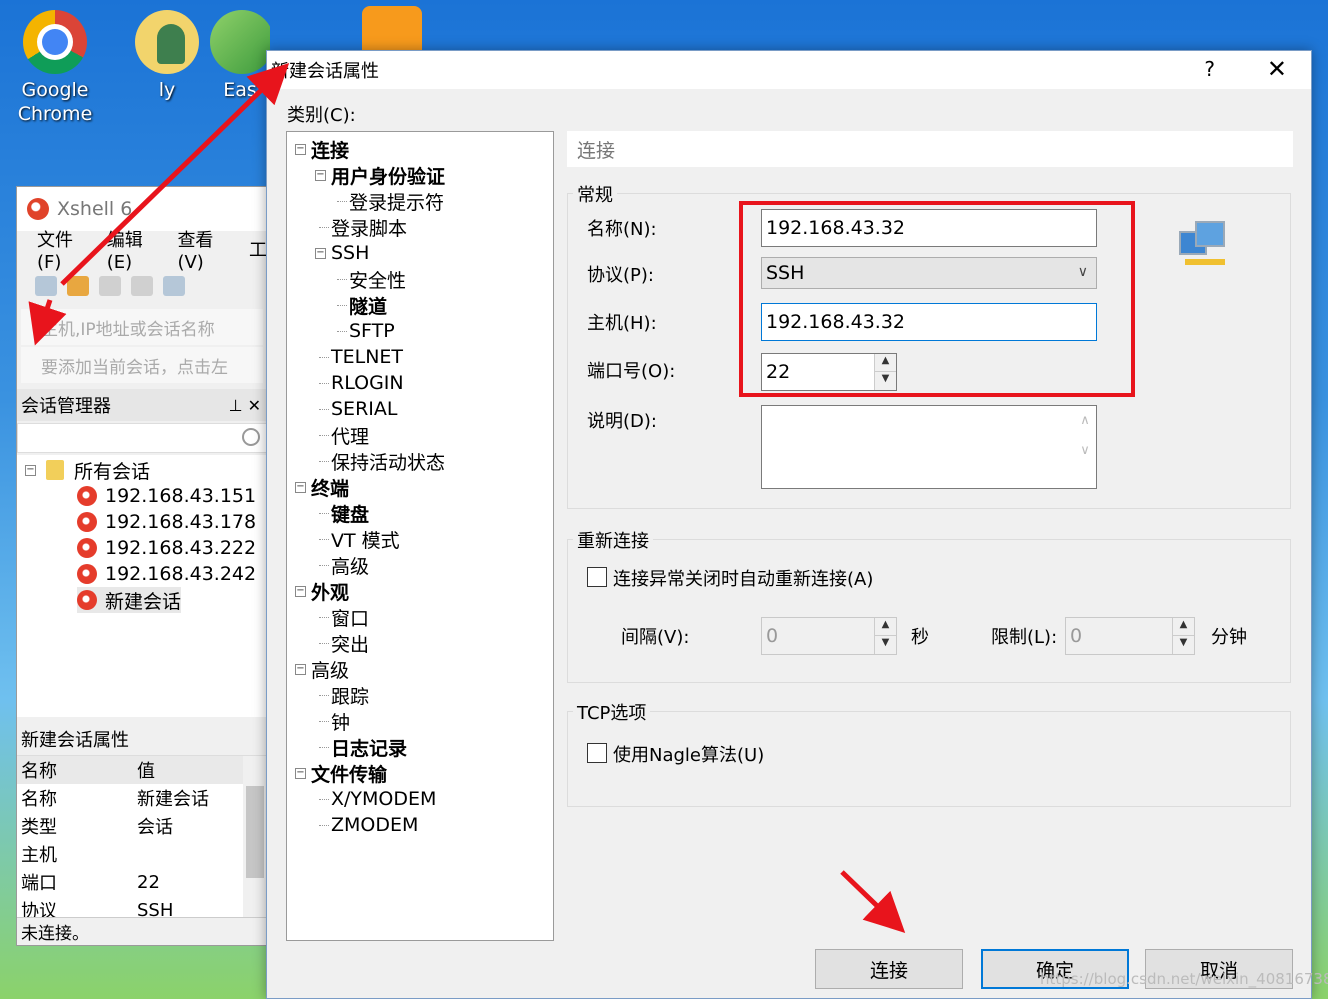  Describe the element at coordinates (340, 721) in the screenshot. I see `category-item: 钟` at that location.